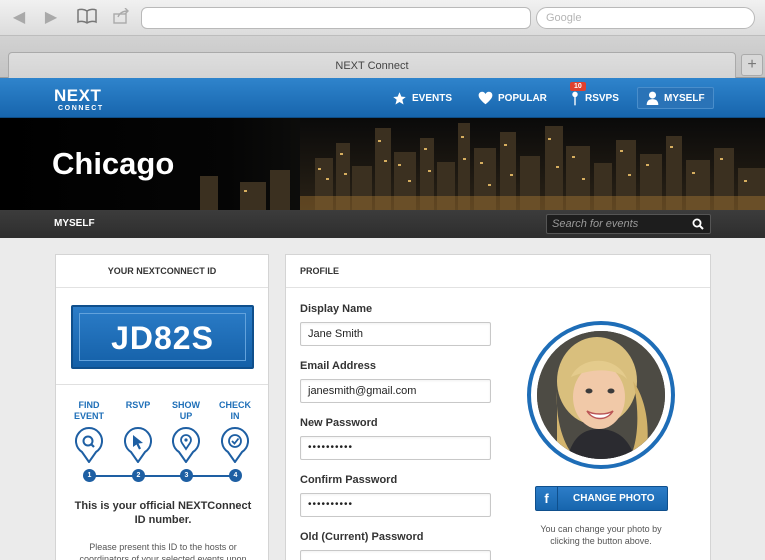 This screenshot has height=560, width=765. Describe the element at coordinates (78, 95) in the screenshot. I see `logo-main-text: NEXT` at that location.